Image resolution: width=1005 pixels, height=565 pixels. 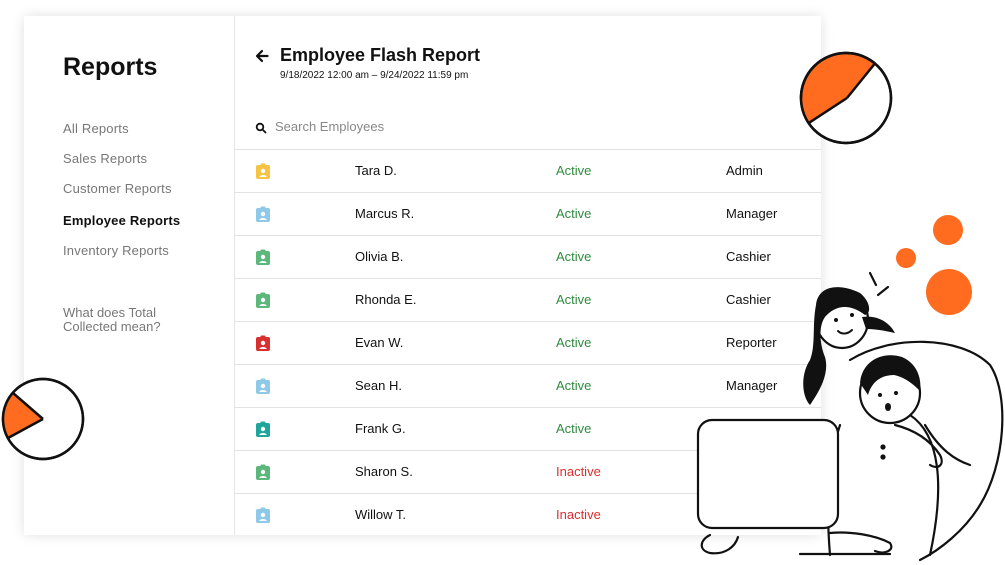 I want to click on sidebar-item-sales-reports: Sales Reports, so click(x=121, y=158).